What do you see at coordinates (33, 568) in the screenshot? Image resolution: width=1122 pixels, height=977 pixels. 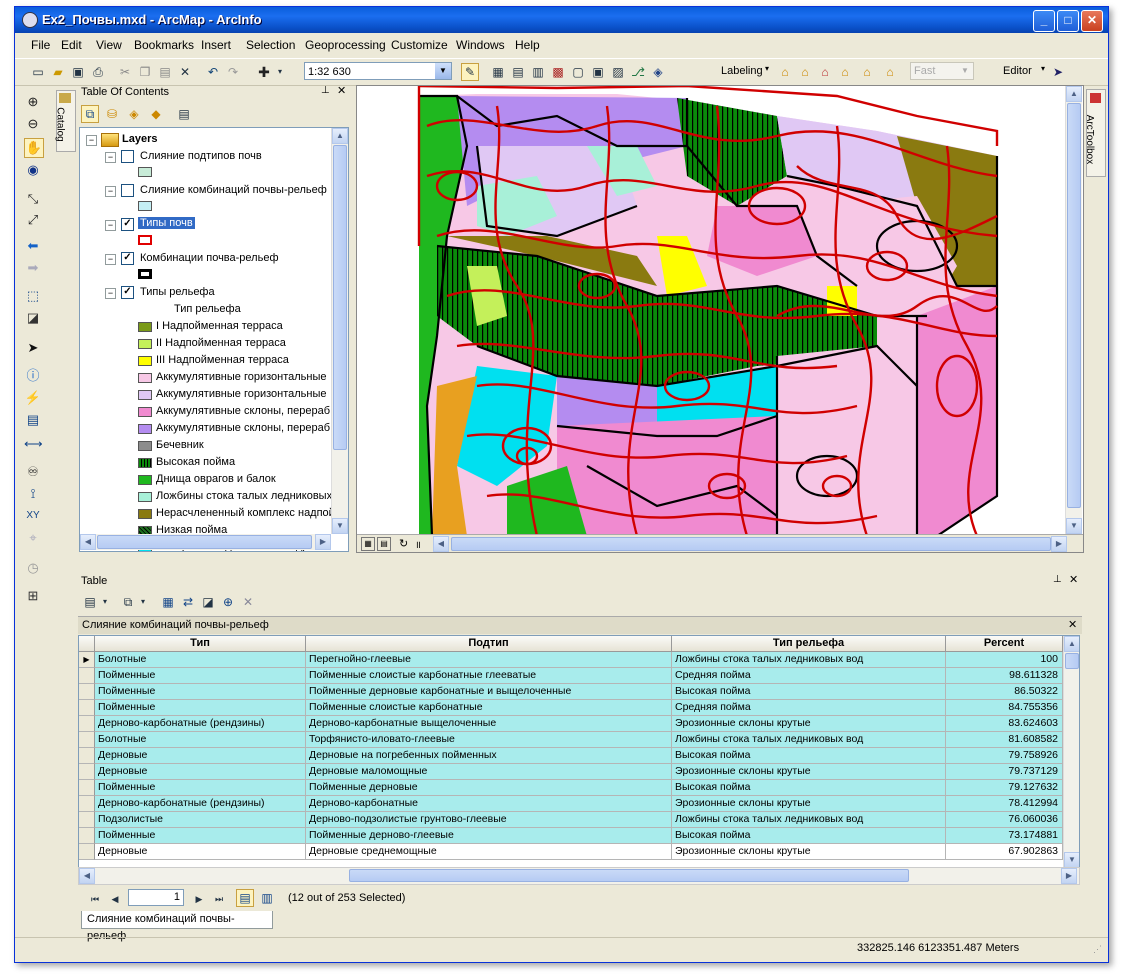 I see `time-slider-icon: ◷` at bounding box center [33, 568].